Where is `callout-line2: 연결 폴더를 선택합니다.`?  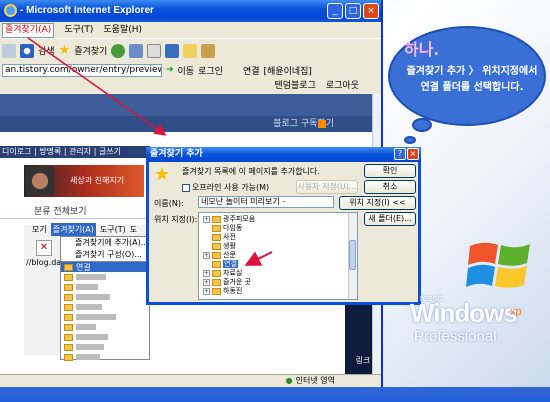 callout-line2: 연결 폴더를 선택합니다. is located at coordinates (472, 87).